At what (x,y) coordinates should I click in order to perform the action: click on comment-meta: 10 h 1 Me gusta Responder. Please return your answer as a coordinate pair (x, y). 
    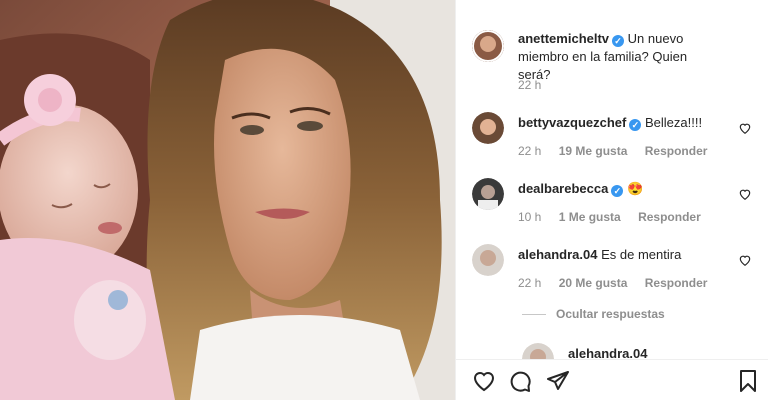
    Looking at the image, I should click on (616, 217).